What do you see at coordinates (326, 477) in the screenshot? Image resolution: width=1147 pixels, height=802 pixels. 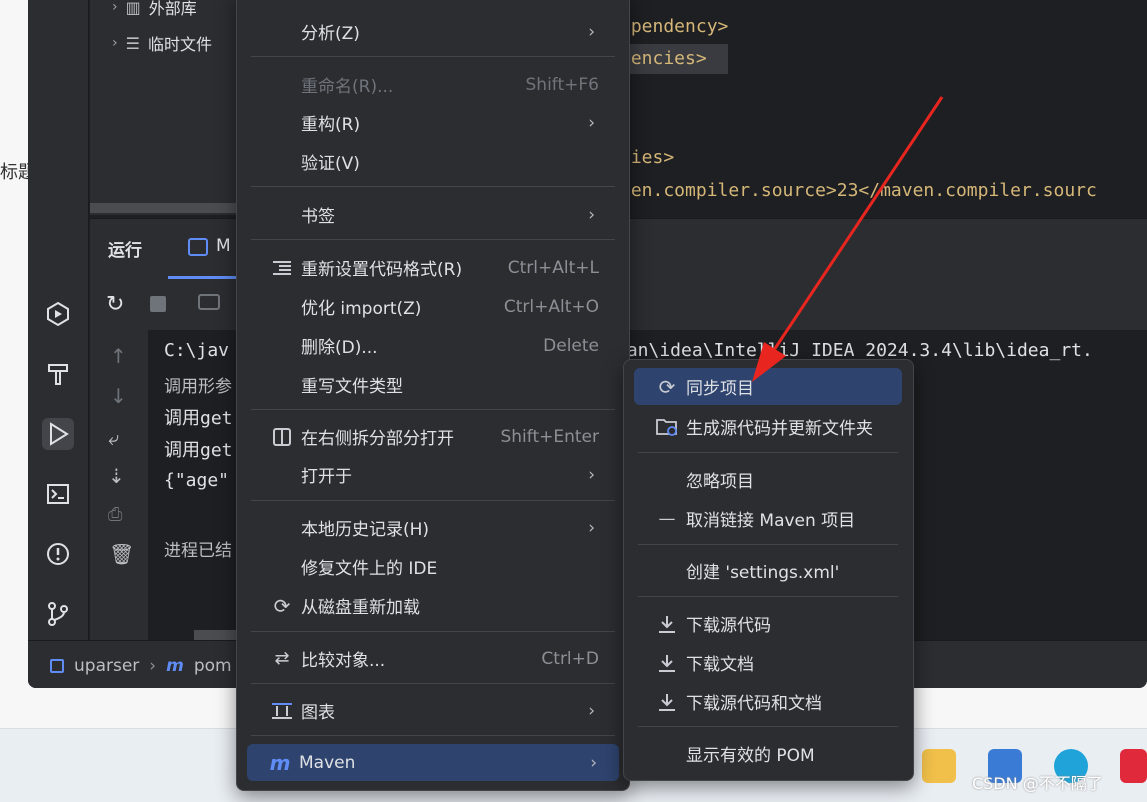 I see `menu-item-label: 打开于` at bounding box center [326, 477].